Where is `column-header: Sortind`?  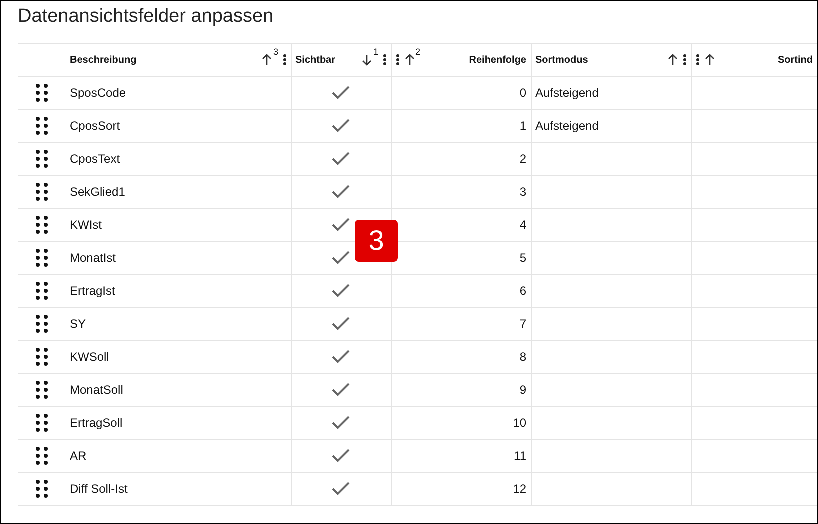 column-header: Sortind is located at coordinates (795, 60).